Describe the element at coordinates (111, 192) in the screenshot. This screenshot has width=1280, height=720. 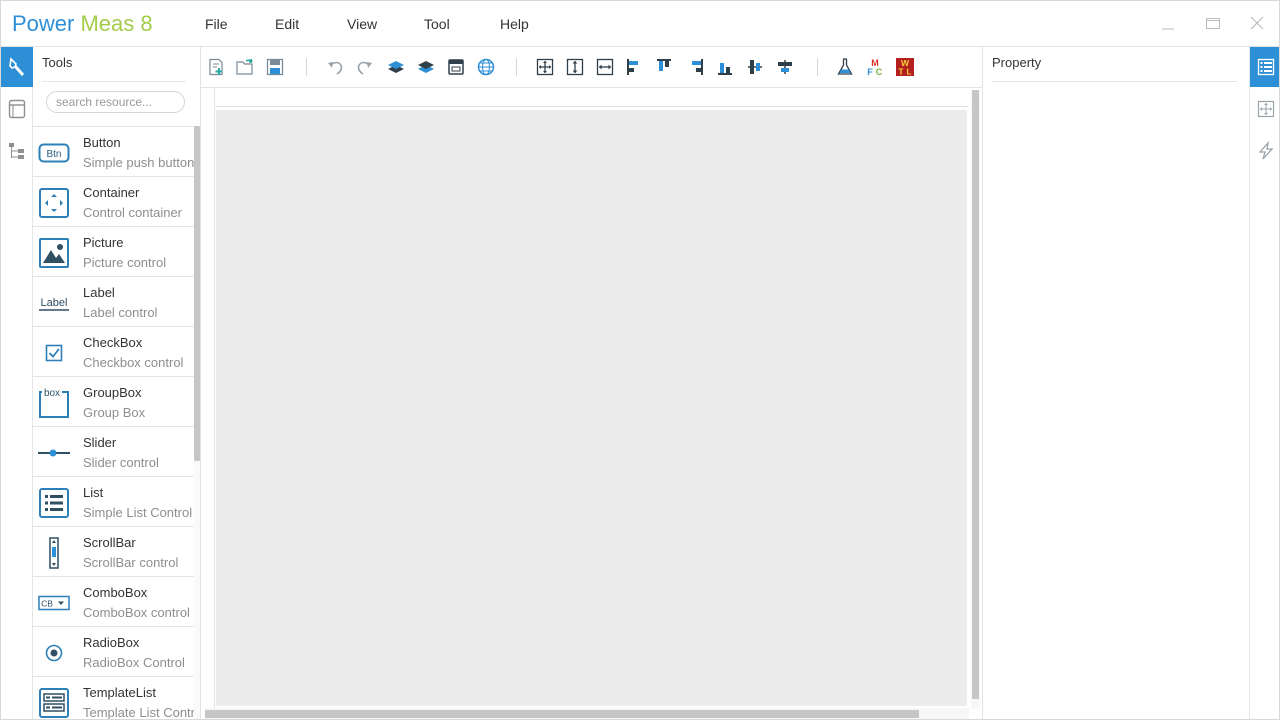
I see `tool-name: Container` at that location.